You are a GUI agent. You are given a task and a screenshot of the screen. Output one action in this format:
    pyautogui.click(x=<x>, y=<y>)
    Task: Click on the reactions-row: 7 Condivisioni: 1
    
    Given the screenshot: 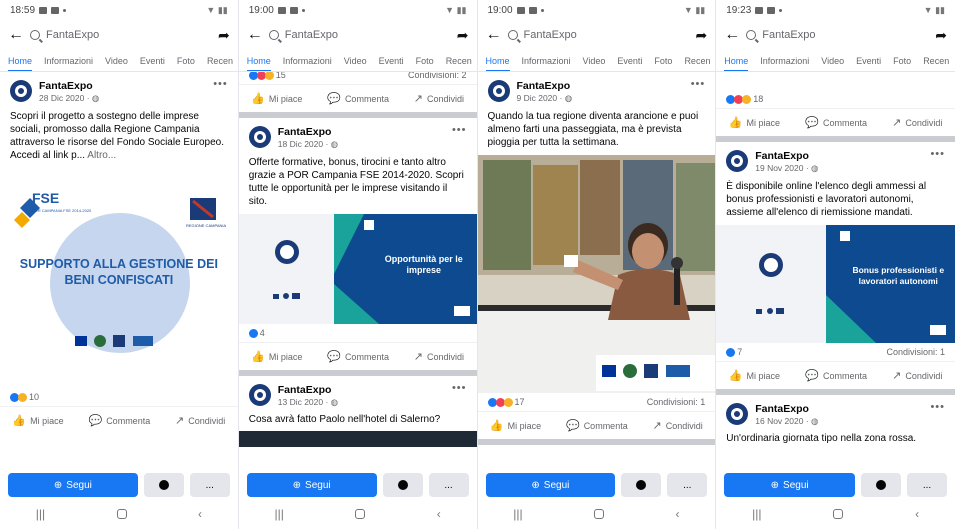 What is the action you would take?
    pyautogui.click(x=835, y=352)
    